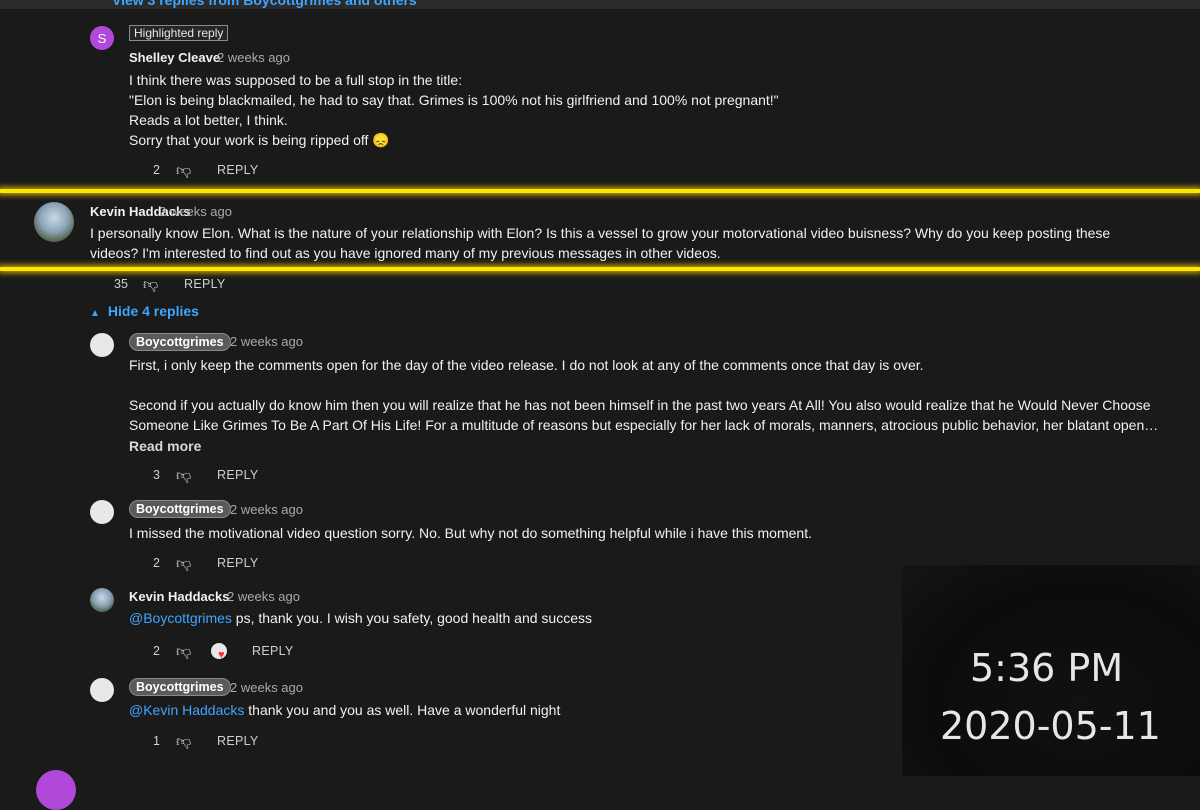 This screenshot has width=1200, height=810. What do you see at coordinates (156, 741) in the screenshot?
I see `like-count: 1` at bounding box center [156, 741].